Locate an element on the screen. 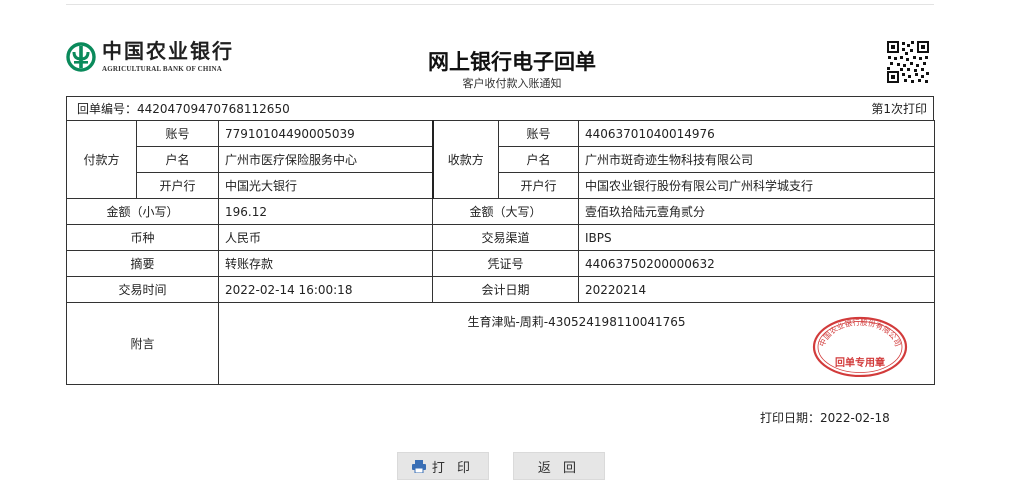 The width and height of the screenshot is (1024, 498). table-row: 币种 人民币 交易渠道 IBPS is located at coordinates (500, 237).